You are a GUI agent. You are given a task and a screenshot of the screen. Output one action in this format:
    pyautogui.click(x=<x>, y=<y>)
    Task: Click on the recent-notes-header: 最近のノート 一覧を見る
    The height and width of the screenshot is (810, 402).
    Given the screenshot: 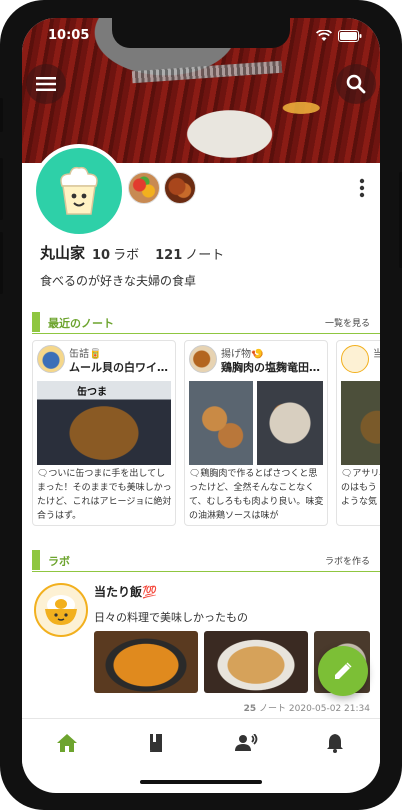 What is the action you would take?
    pyautogui.click(x=206, y=323)
    